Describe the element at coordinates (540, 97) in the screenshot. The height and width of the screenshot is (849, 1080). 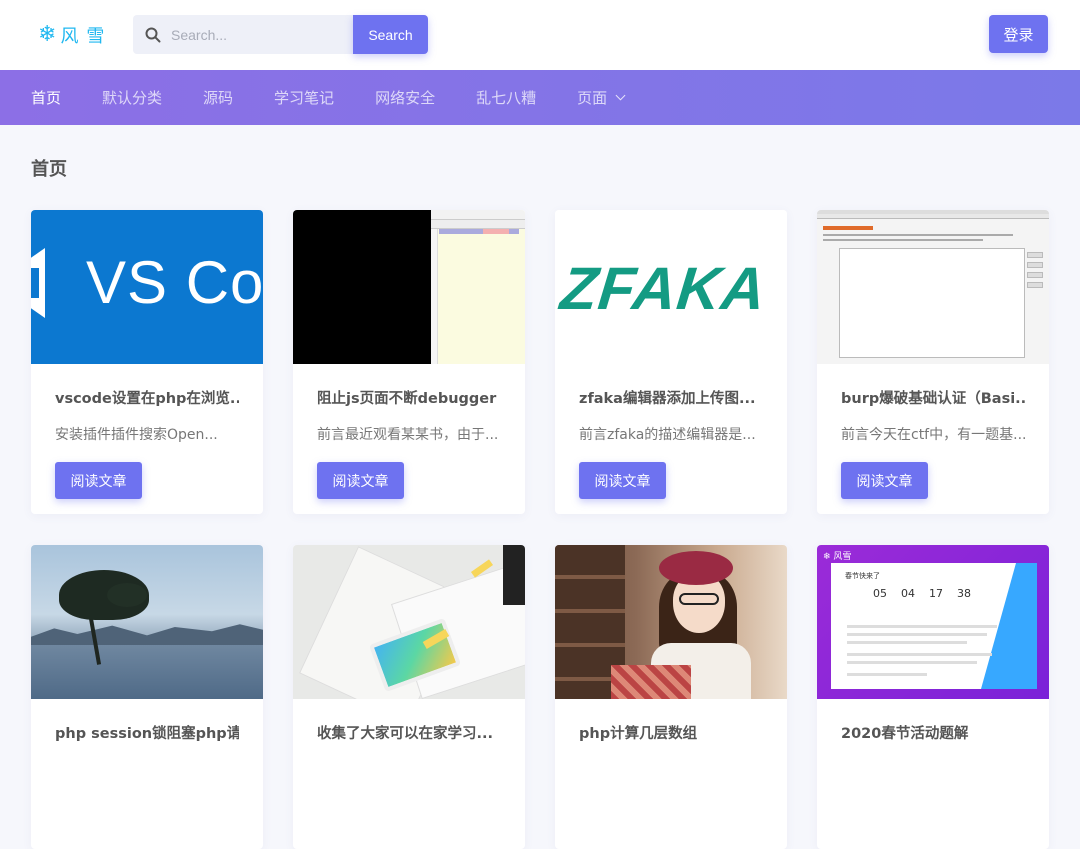
I see `main-nav: 首页 默认分类 源码 学习笔记 网络安全 乱七八糟 页面` at that location.